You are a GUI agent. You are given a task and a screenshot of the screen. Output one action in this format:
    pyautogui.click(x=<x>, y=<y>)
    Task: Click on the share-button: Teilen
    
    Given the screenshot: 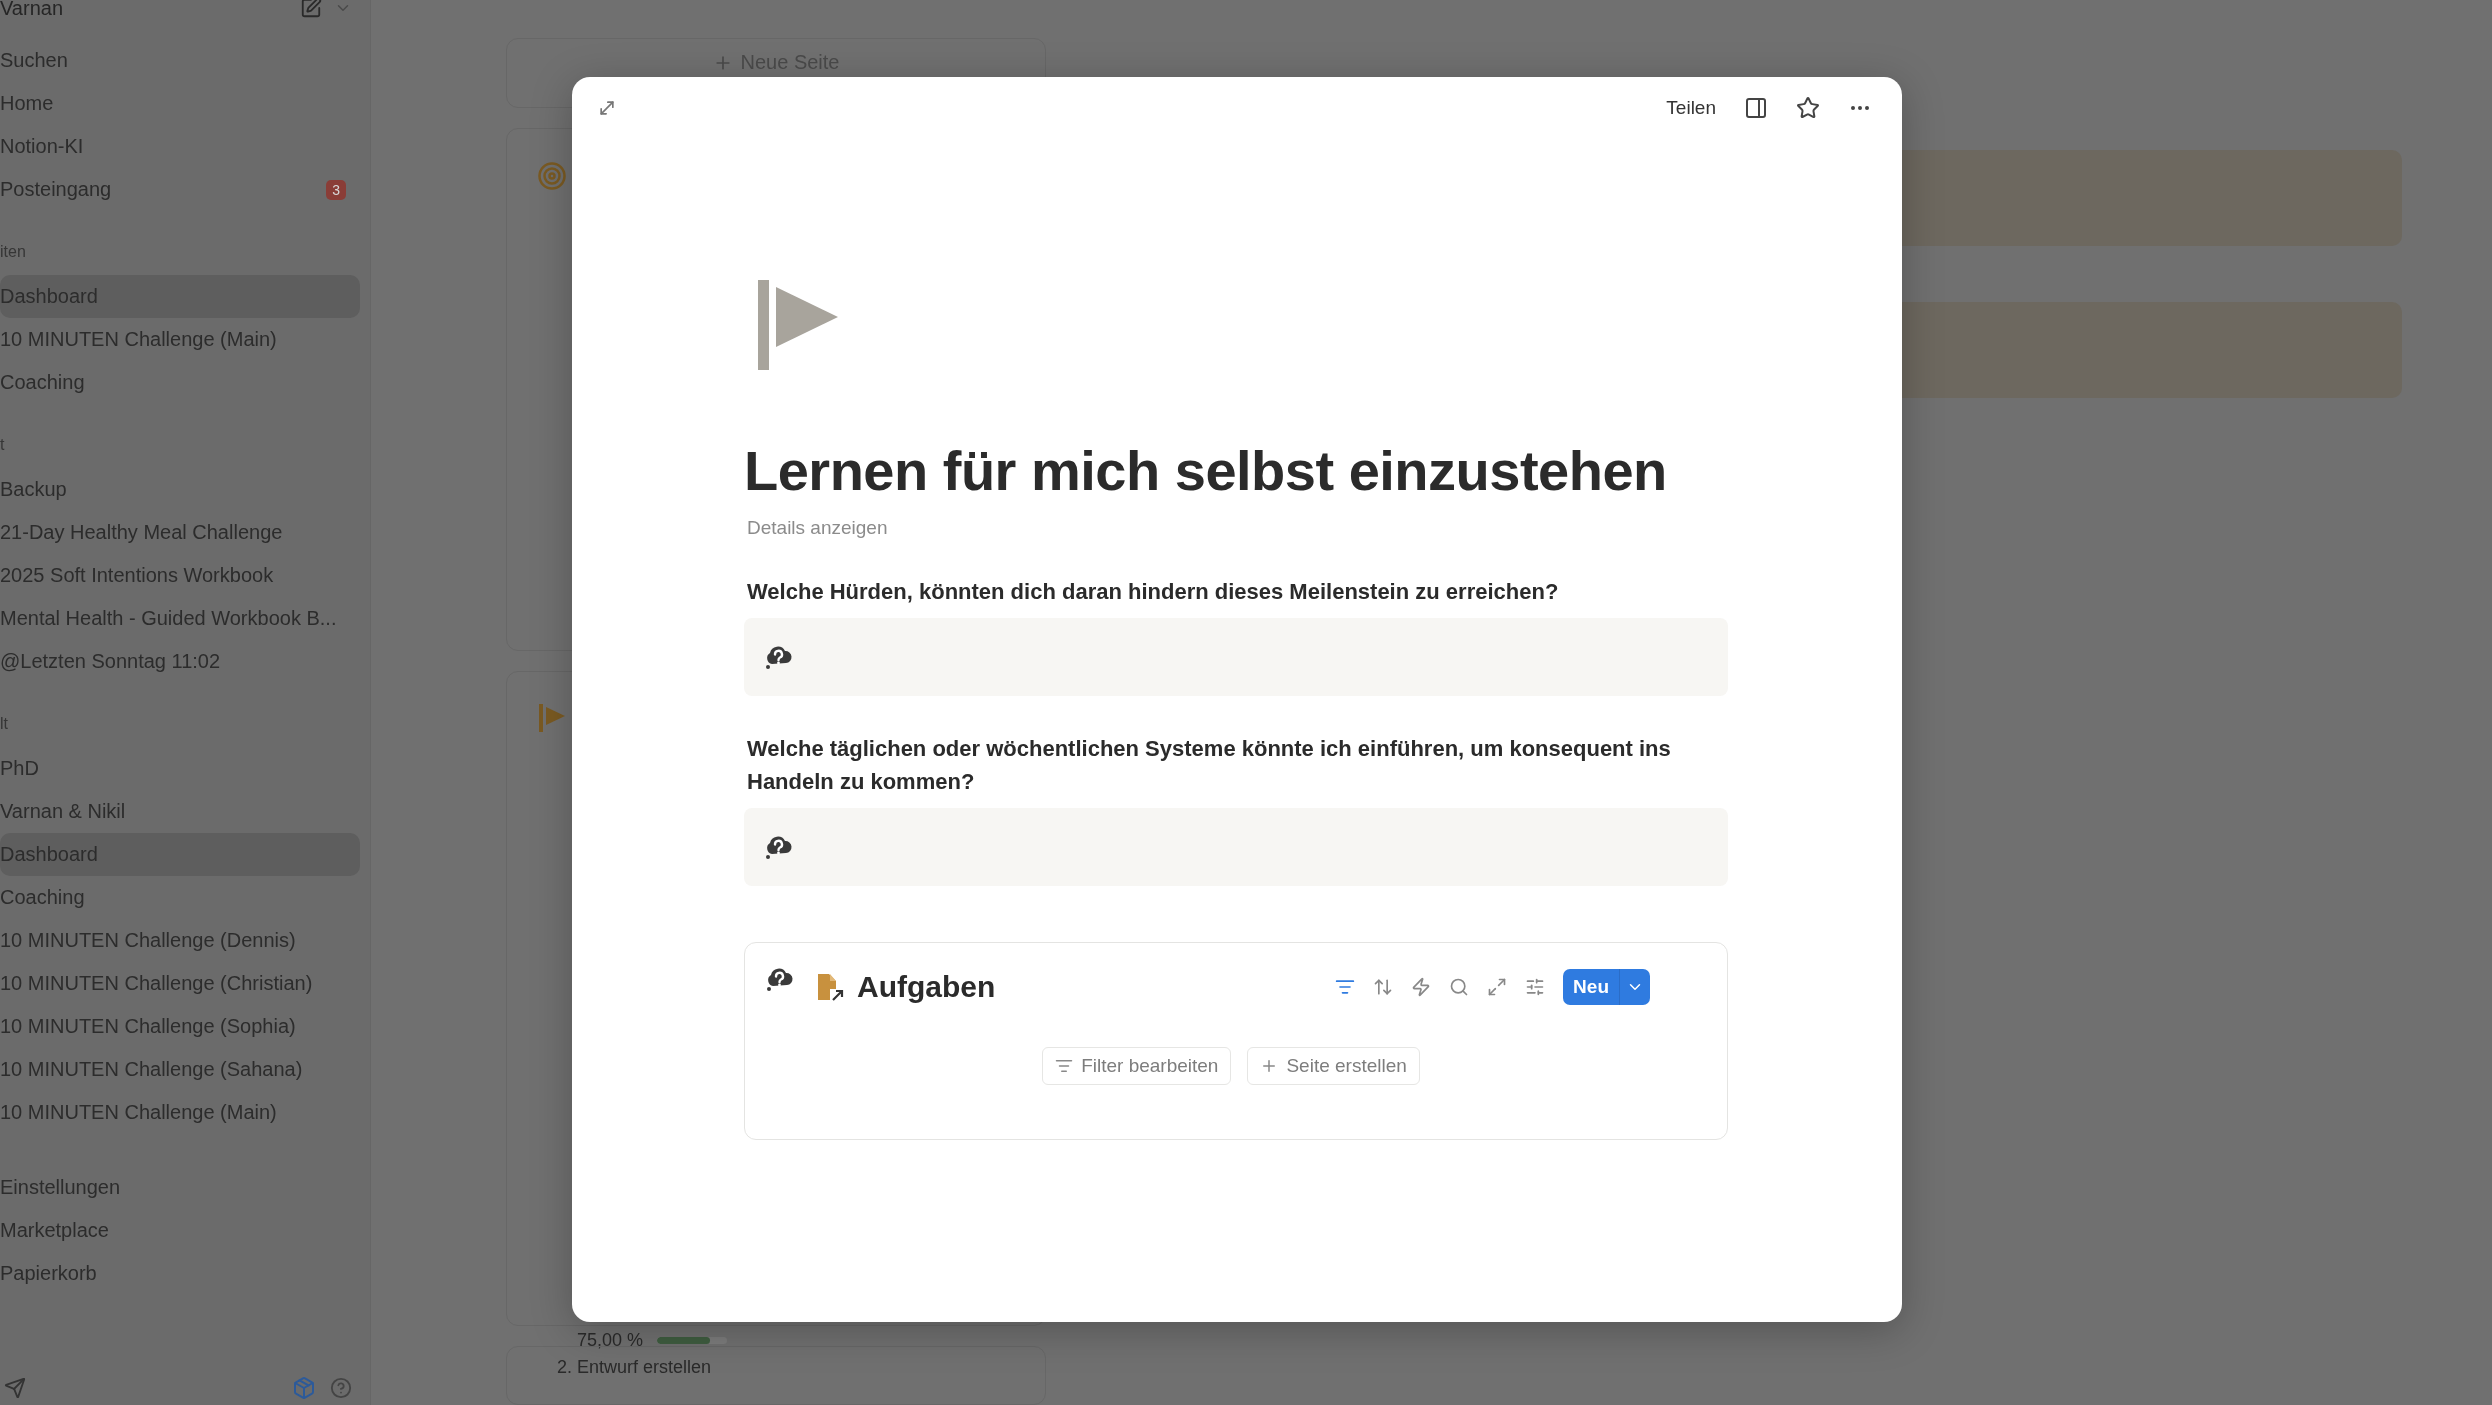 What is the action you would take?
    pyautogui.click(x=1691, y=108)
    